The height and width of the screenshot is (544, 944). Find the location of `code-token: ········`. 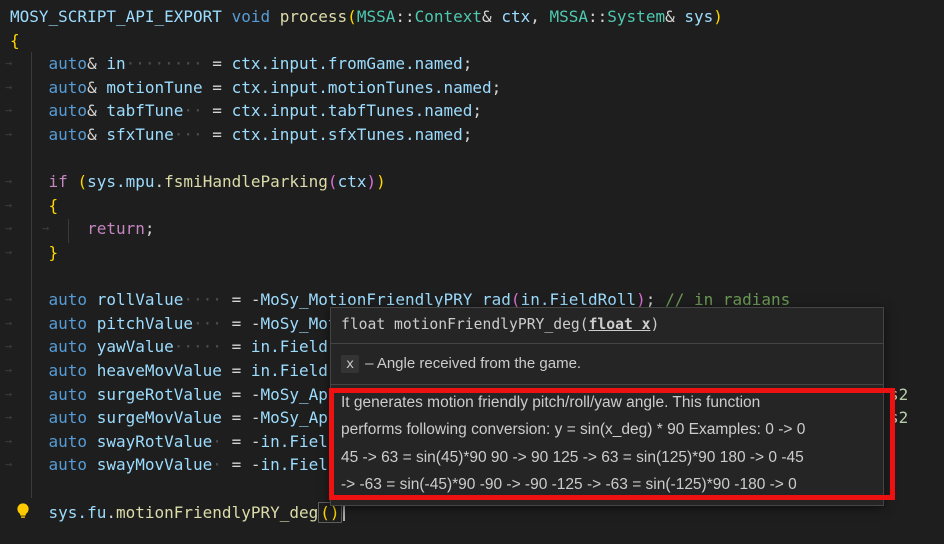

code-token: ········ is located at coordinates (164, 64).